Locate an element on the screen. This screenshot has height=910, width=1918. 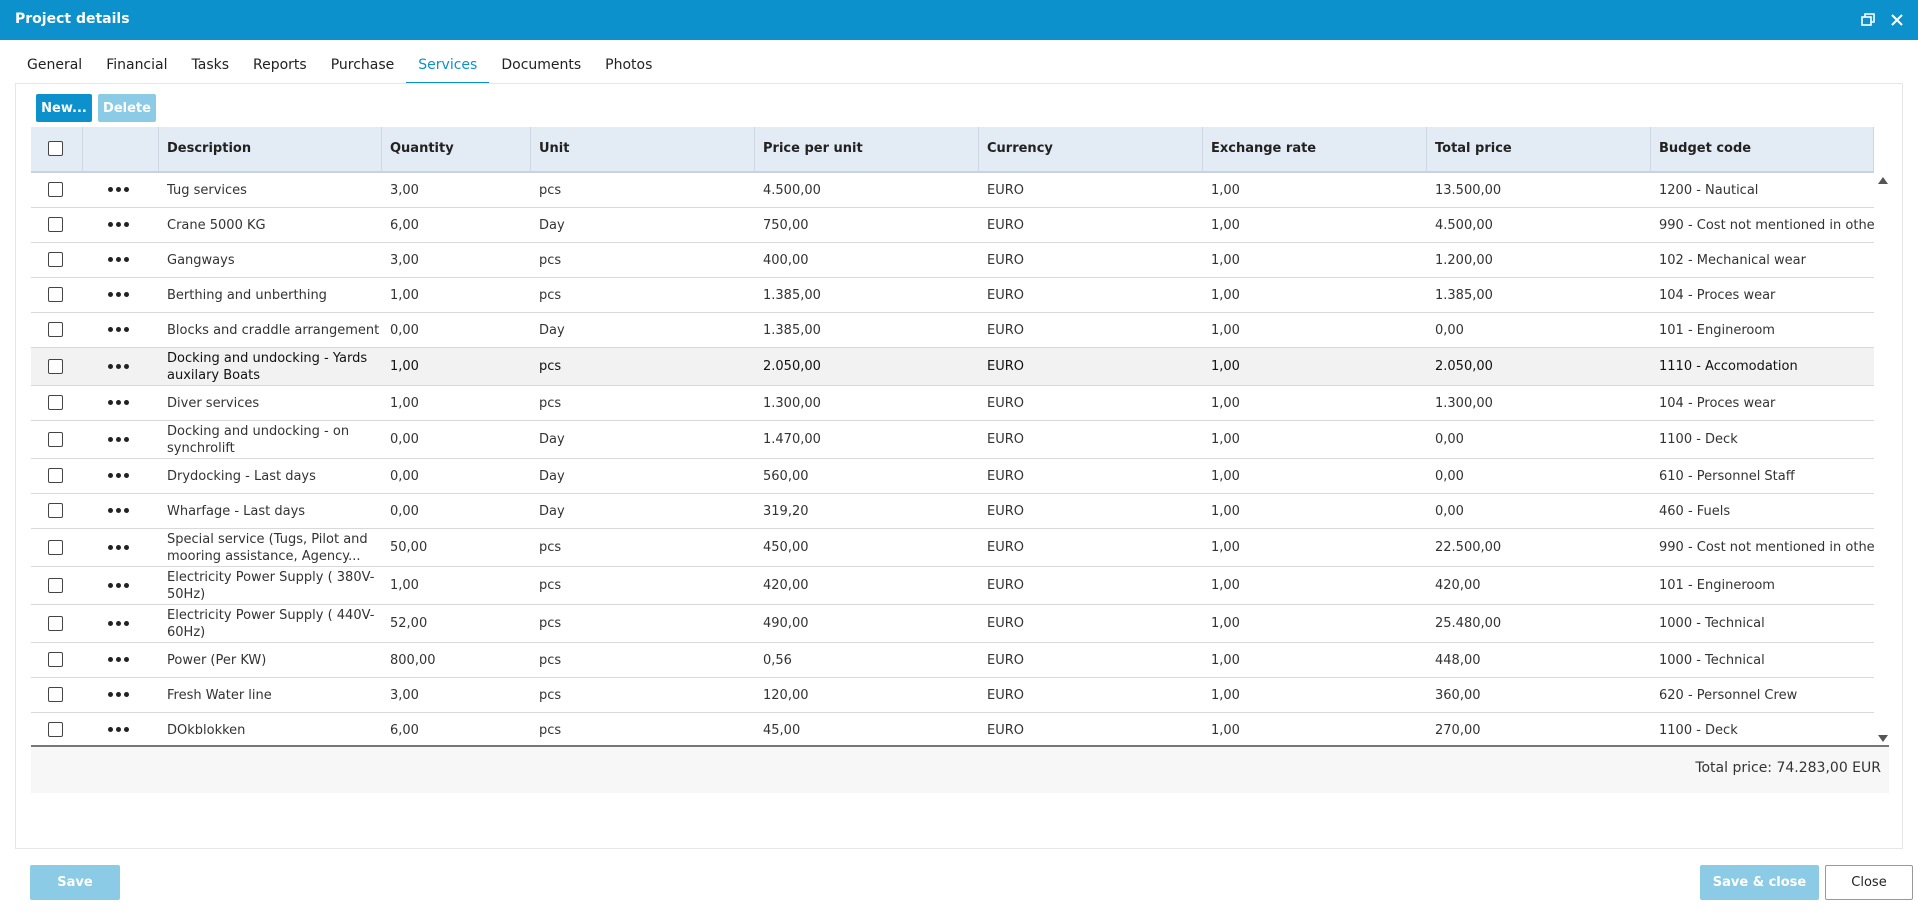
tab-general: General is located at coordinates (54, 66).